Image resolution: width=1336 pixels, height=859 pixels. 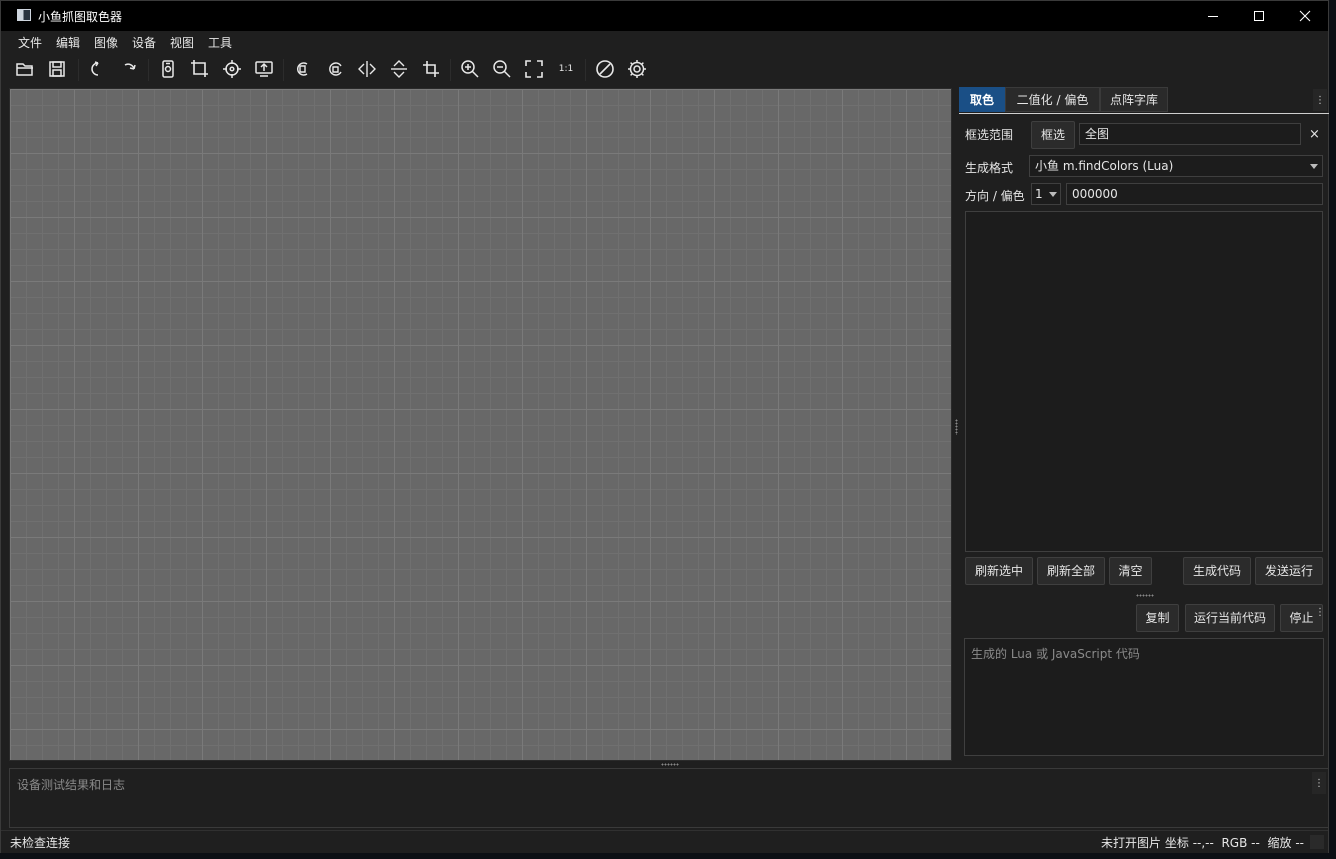 I want to click on menu-file: 文件, so click(x=30, y=42).